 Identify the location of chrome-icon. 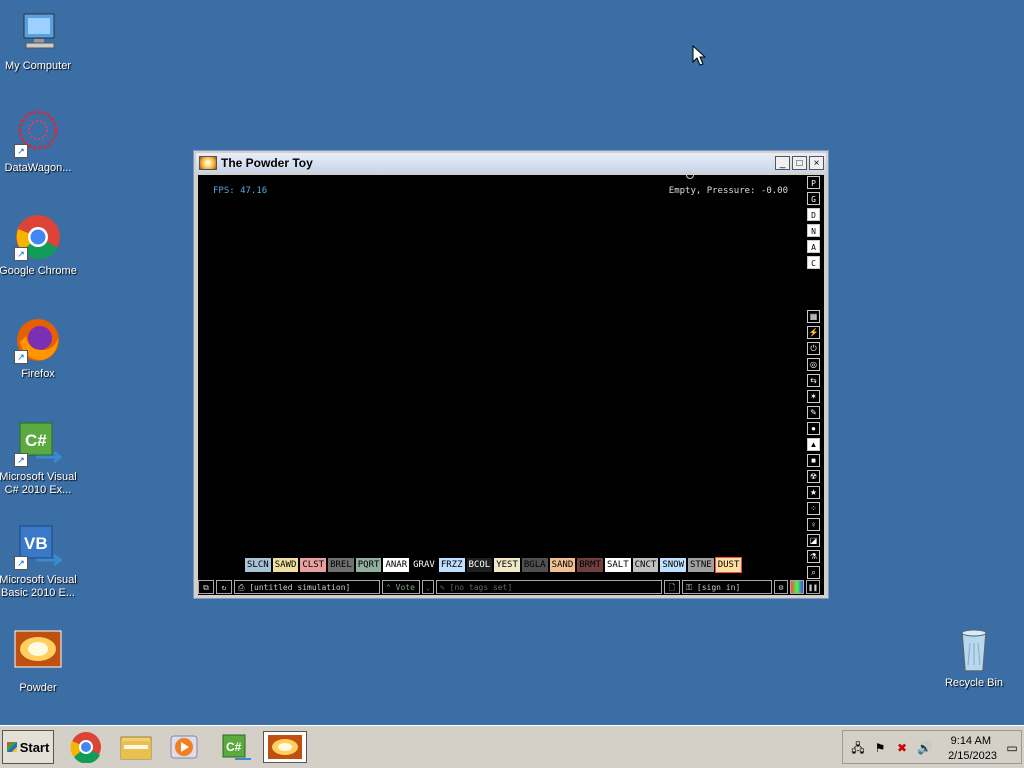
(85, 748).